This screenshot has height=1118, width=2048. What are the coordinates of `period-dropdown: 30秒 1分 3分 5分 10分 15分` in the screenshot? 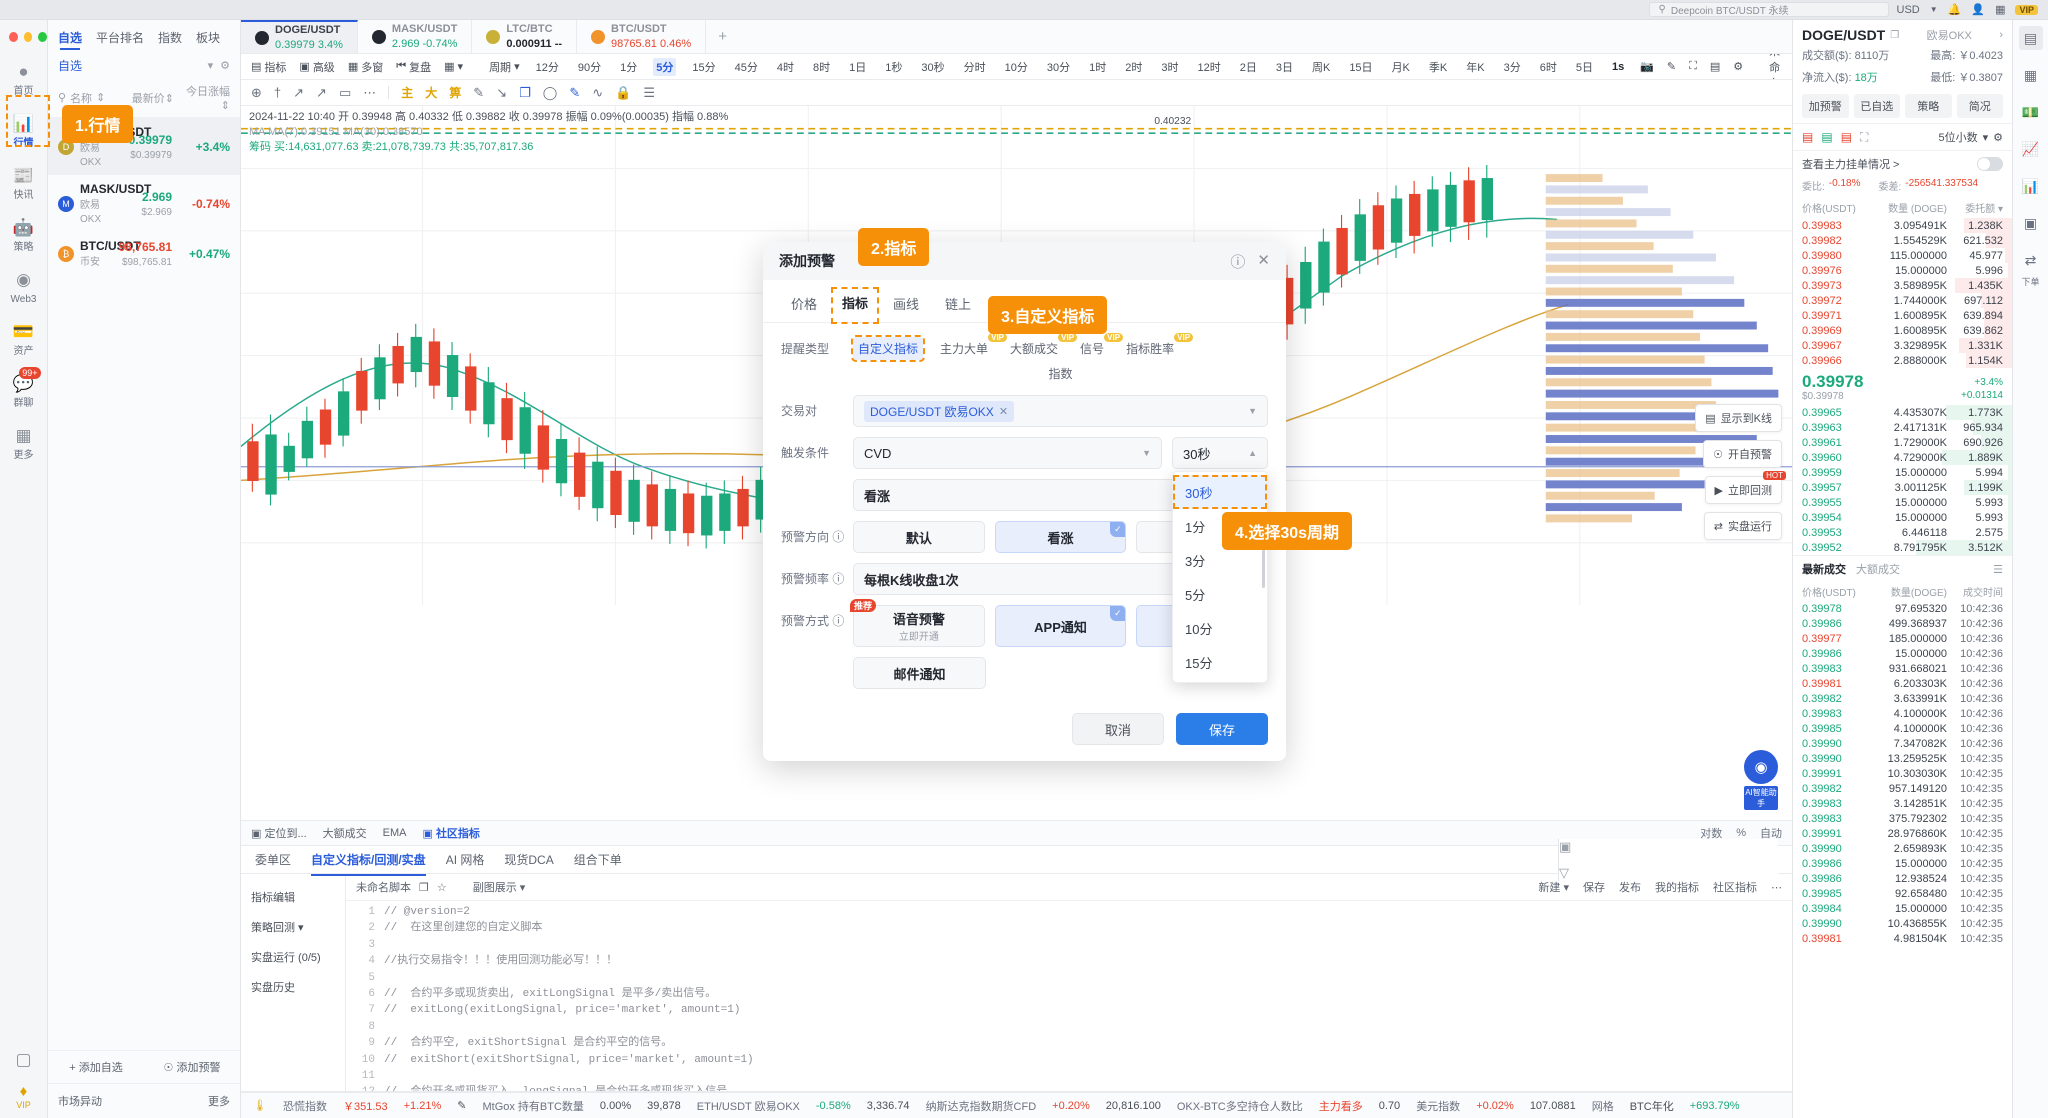 It's located at (1220, 577).